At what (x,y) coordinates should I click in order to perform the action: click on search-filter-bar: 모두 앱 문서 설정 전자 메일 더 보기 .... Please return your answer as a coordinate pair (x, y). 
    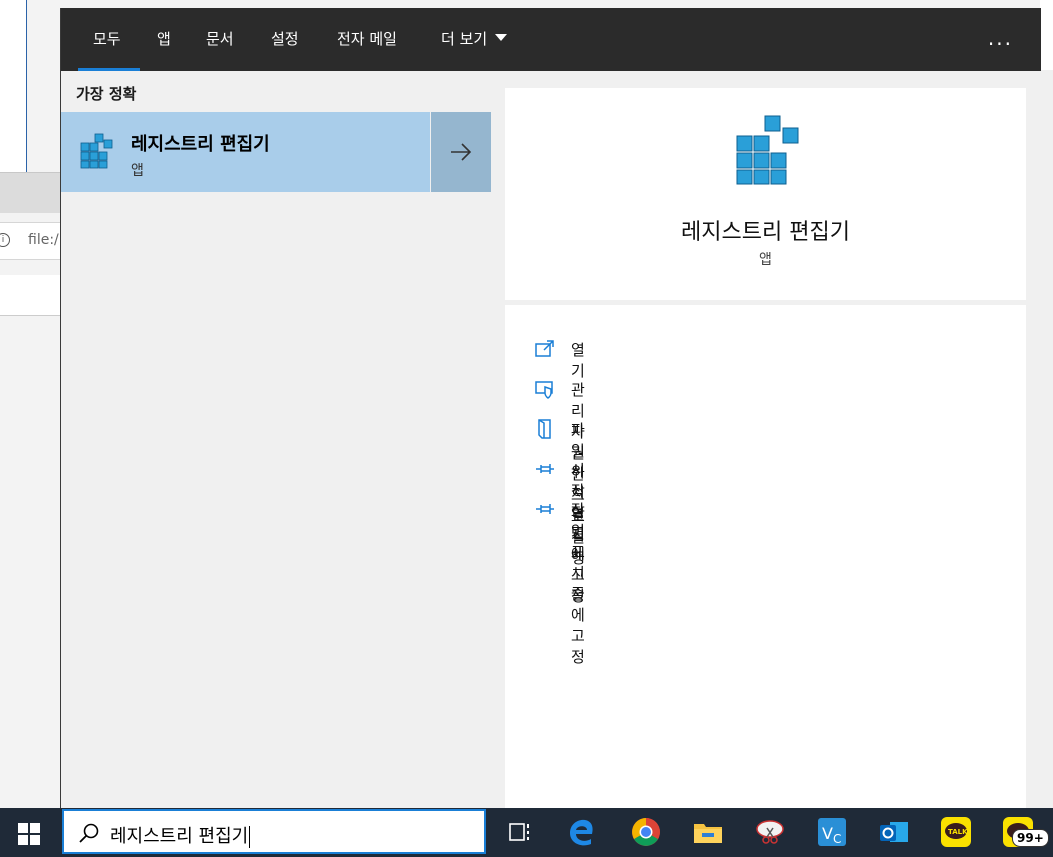
    Looking at the image, I should click on (551, 39).